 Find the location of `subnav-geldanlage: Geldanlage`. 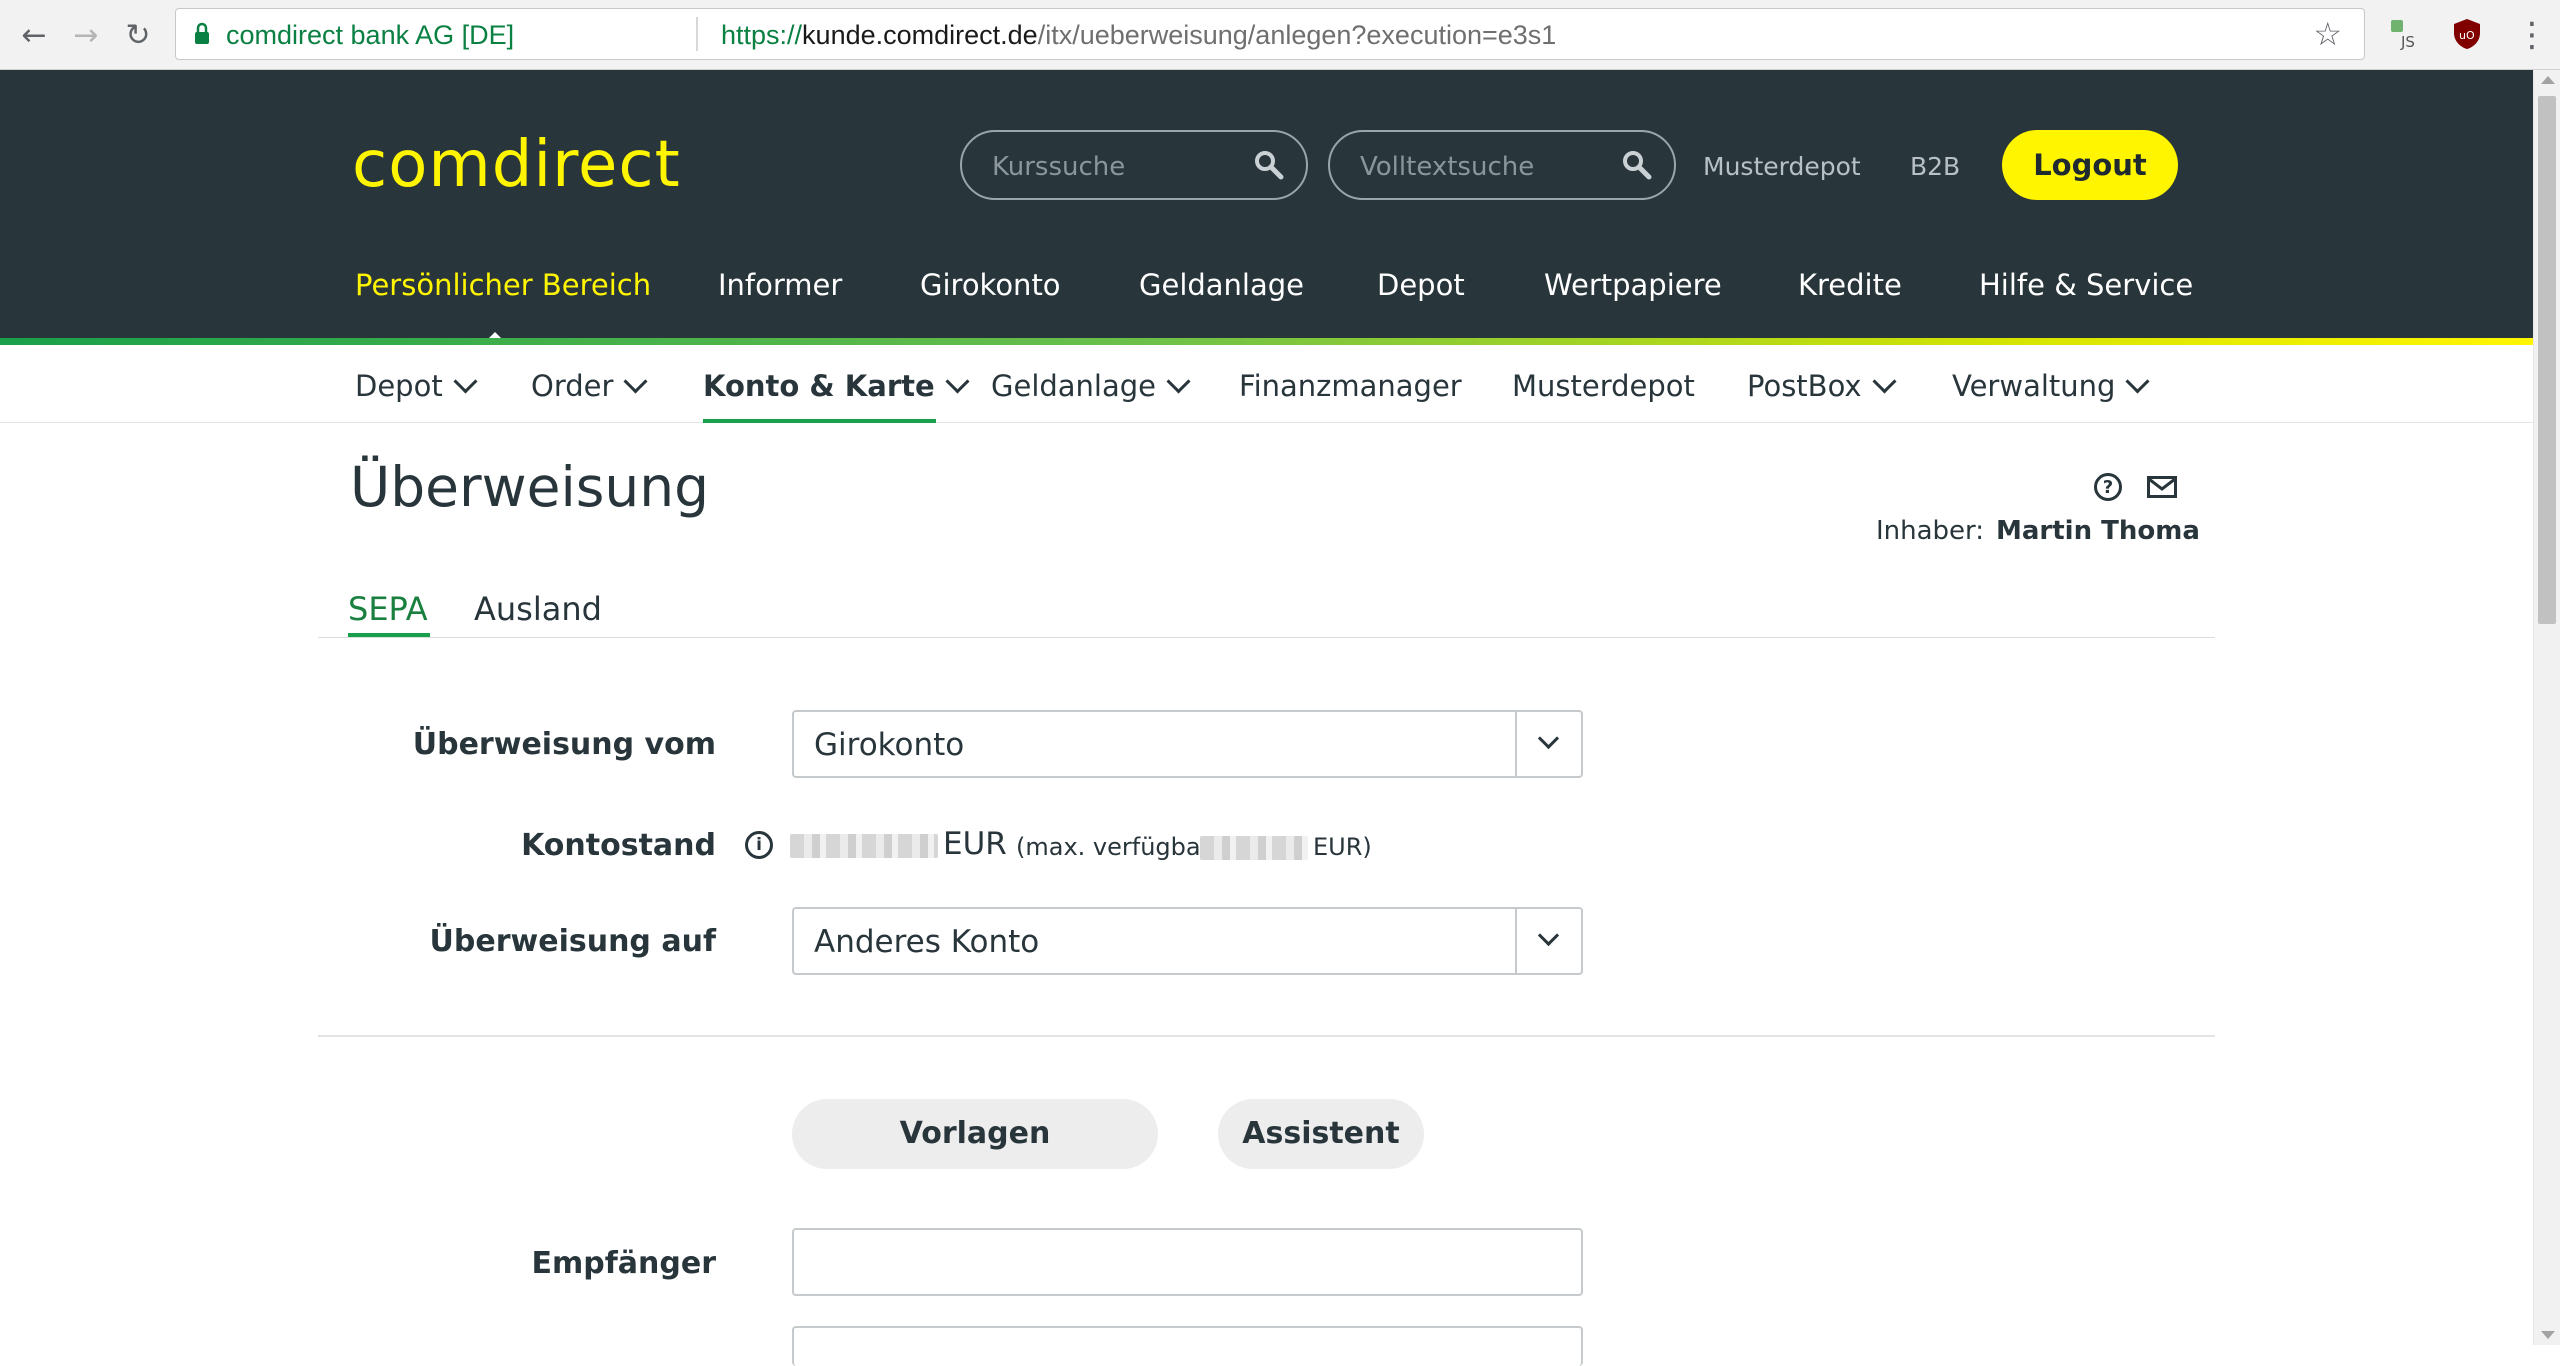

subnav-geldanlage: Geldanlage is located at coordinates (1091, 386).